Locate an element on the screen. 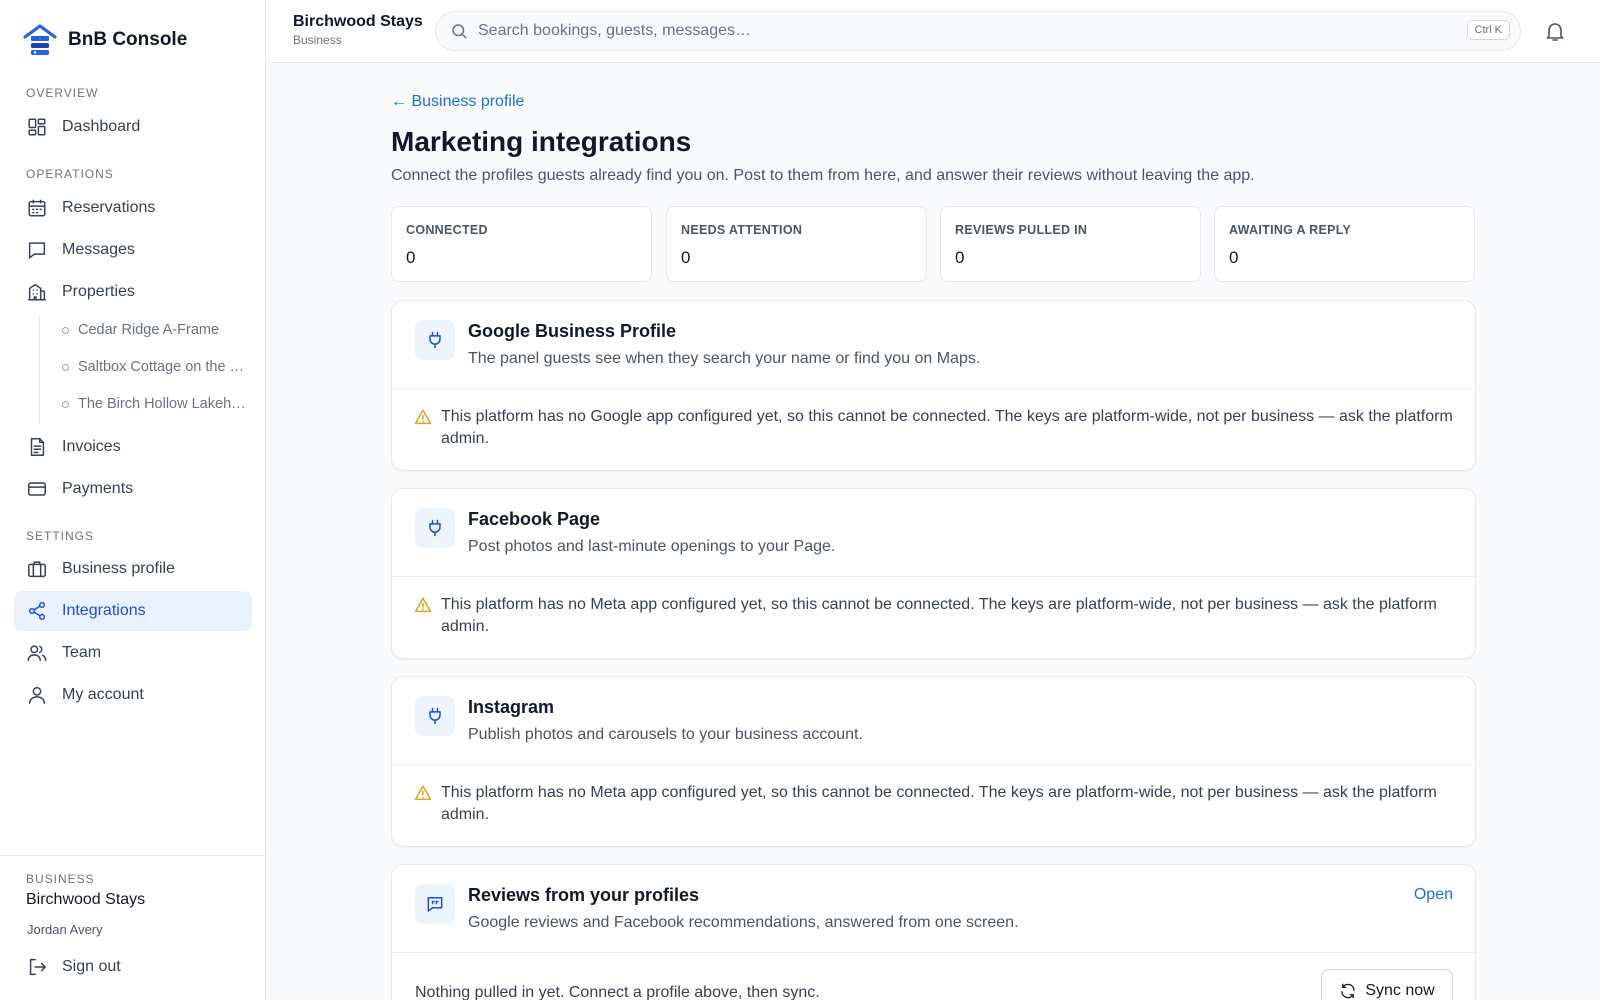  search-icon is located at coordinates (459, 31).